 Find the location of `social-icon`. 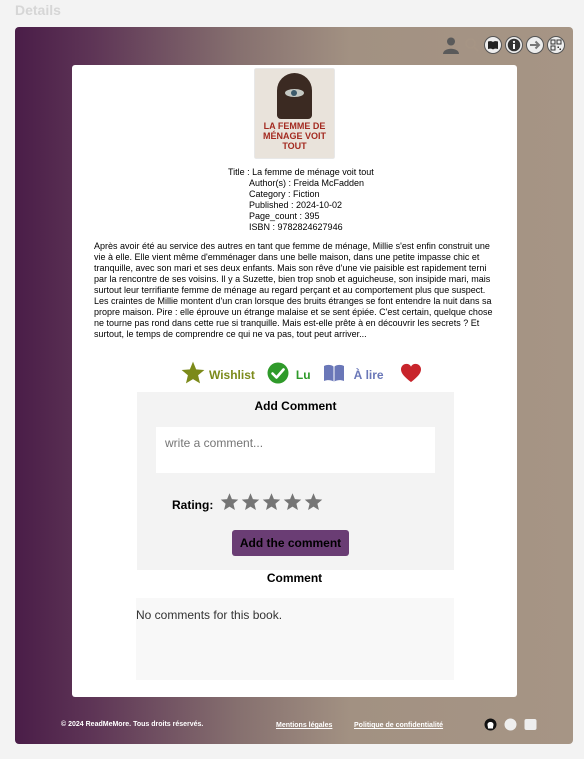

social-icon is located at coordinates (510, 724).